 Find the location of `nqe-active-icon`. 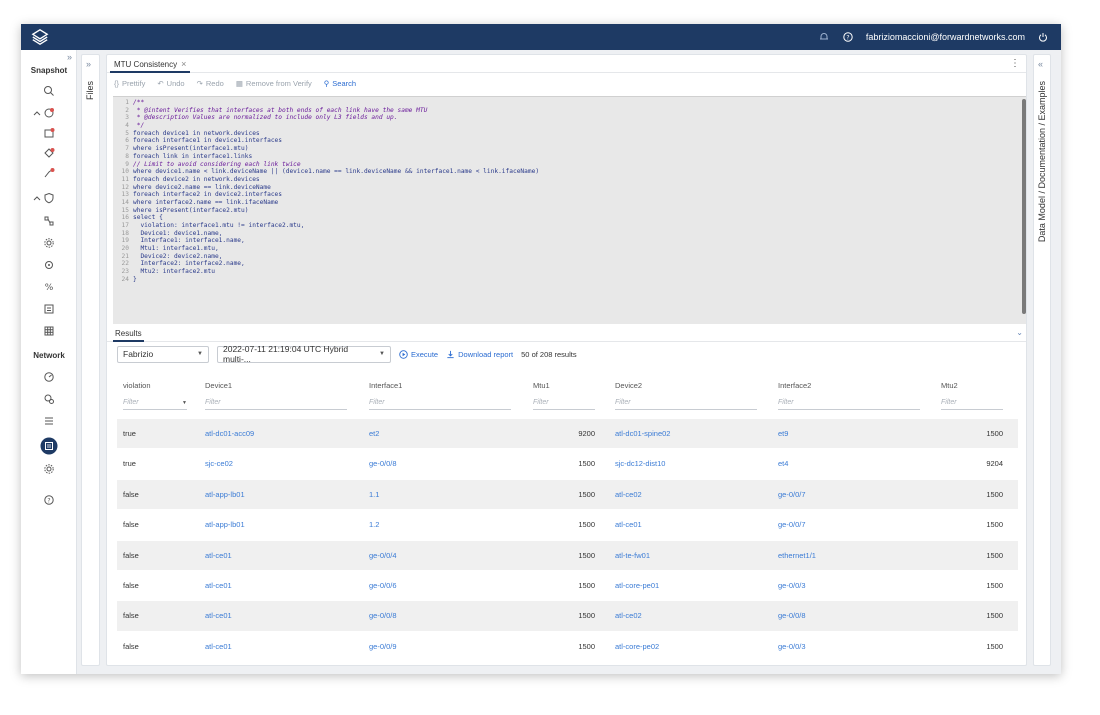

nqe-active-icon is located at coordinates (49, 446).